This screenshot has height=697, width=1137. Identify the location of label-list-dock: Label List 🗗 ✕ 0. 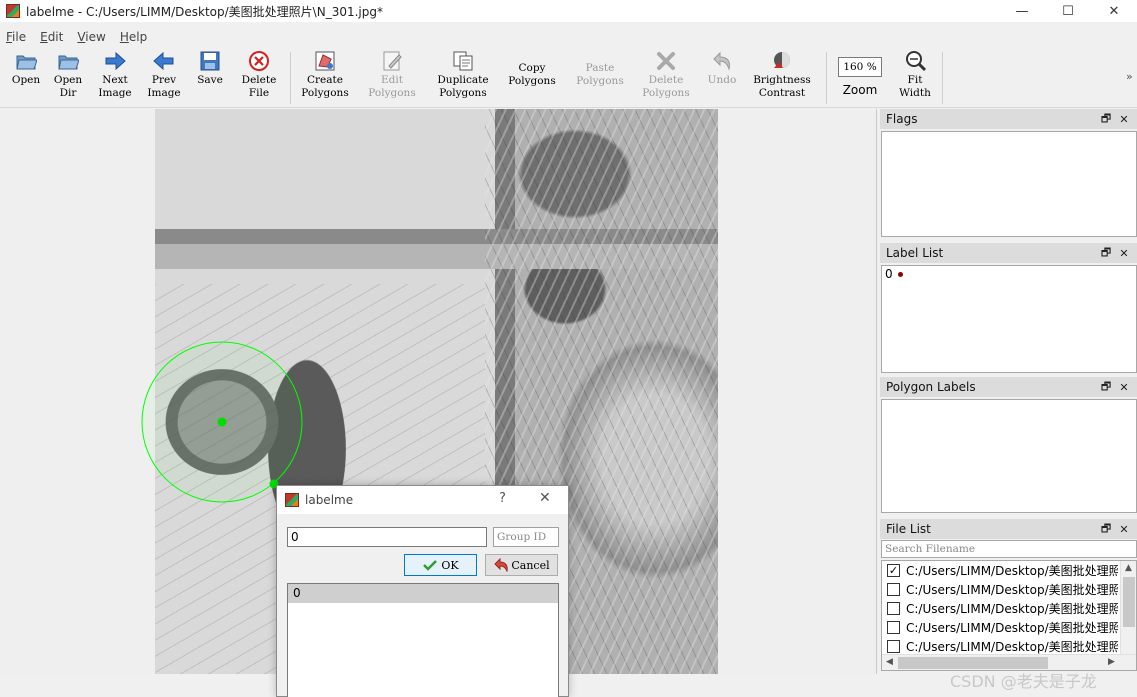
(1008, 308).